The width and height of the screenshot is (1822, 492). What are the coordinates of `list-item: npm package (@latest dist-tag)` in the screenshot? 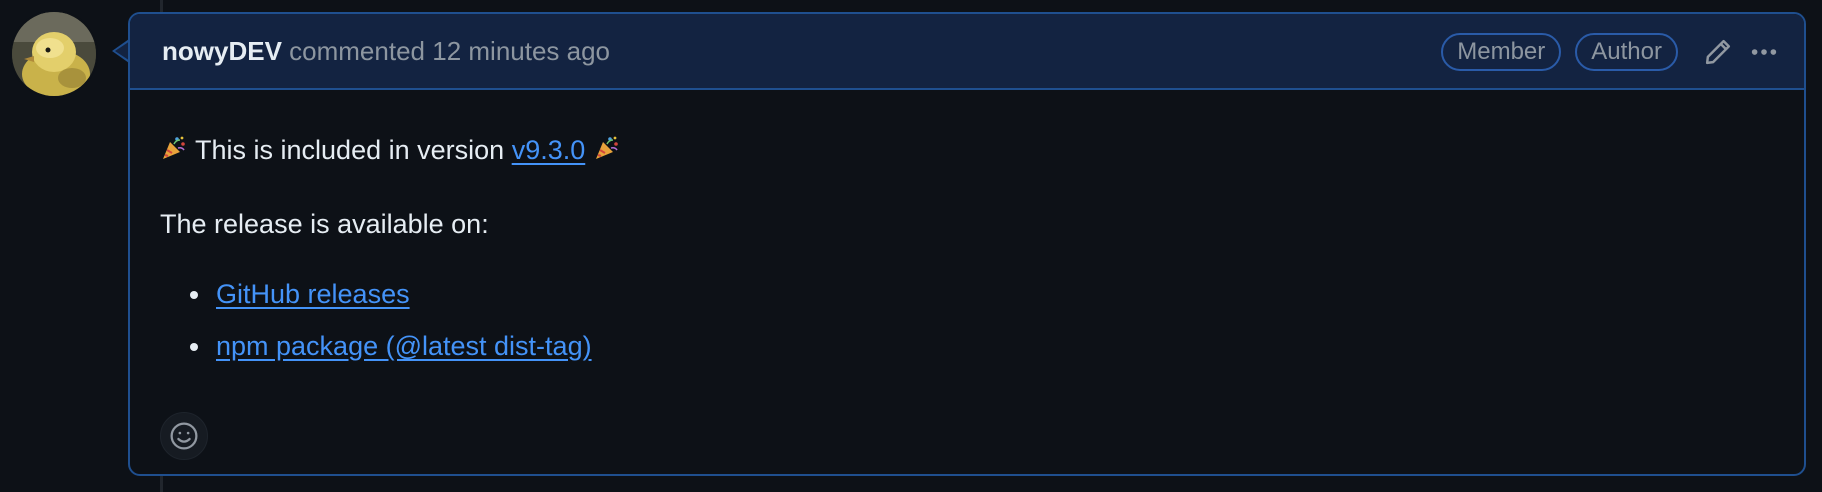 It's located at (376, 354).